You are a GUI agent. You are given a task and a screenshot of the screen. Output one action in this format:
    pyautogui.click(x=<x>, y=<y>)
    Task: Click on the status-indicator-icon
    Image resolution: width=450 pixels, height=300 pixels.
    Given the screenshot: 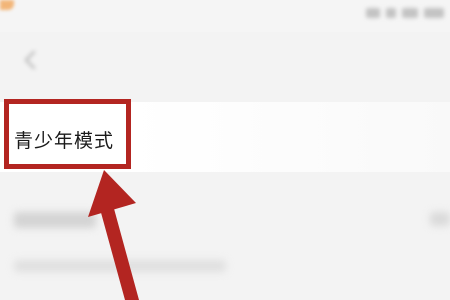 What is the action you would take?
    pyautogui.click(x=7, y=5)
    